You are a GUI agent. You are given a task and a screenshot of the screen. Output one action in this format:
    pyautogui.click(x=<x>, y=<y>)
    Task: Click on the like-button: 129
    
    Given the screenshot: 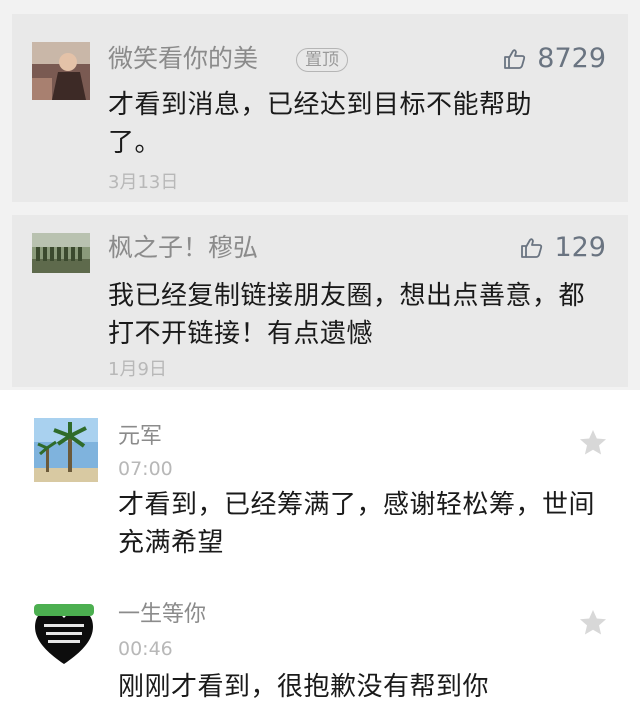 What is the action you would take?
    pyautogui.click(x=563, y=248)
    